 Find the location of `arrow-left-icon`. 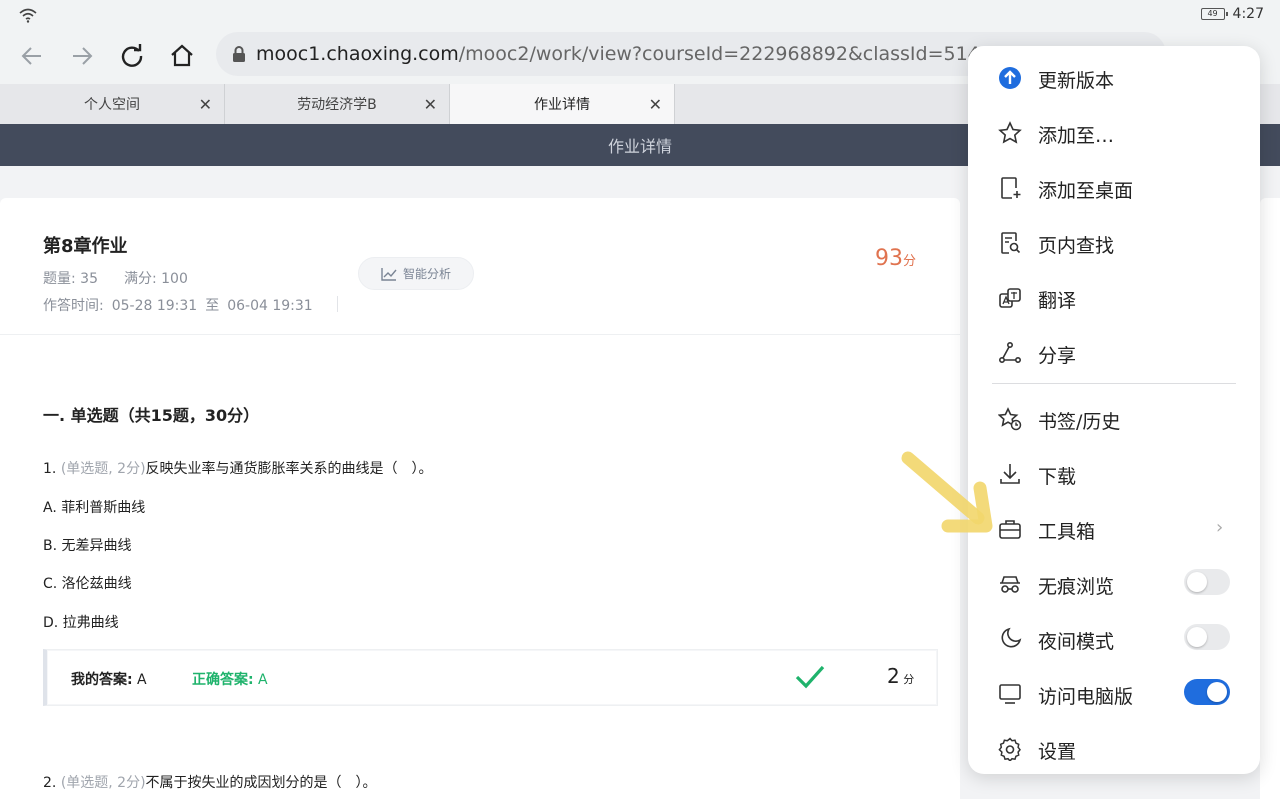

arrow-left-icon is located at coordinates (31, 56).